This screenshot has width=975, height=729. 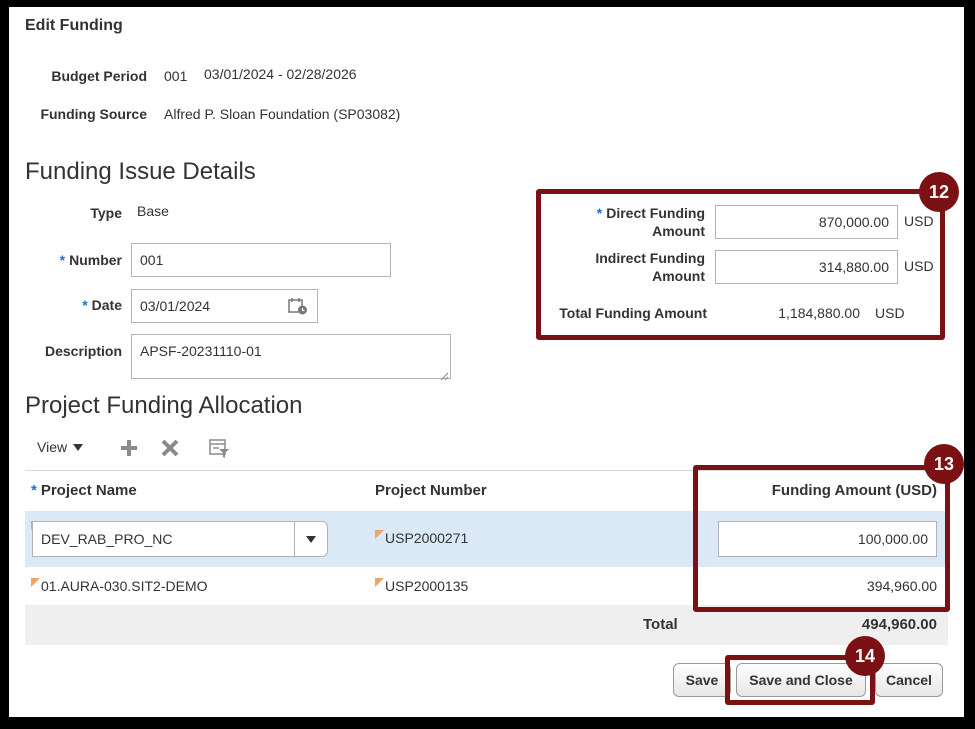 I want to click on resize-handle-icon, so click(x=444, y=374).